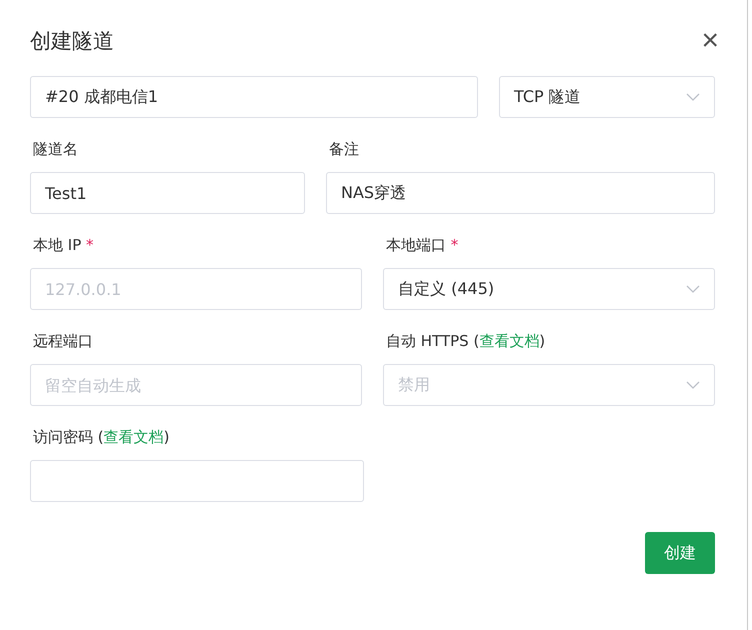 The width and height of the screenshot is (752, 630). Describe the element at coordinates (423, 246) in the screenshot. I see `field-label: 本地端口 *` at that location.